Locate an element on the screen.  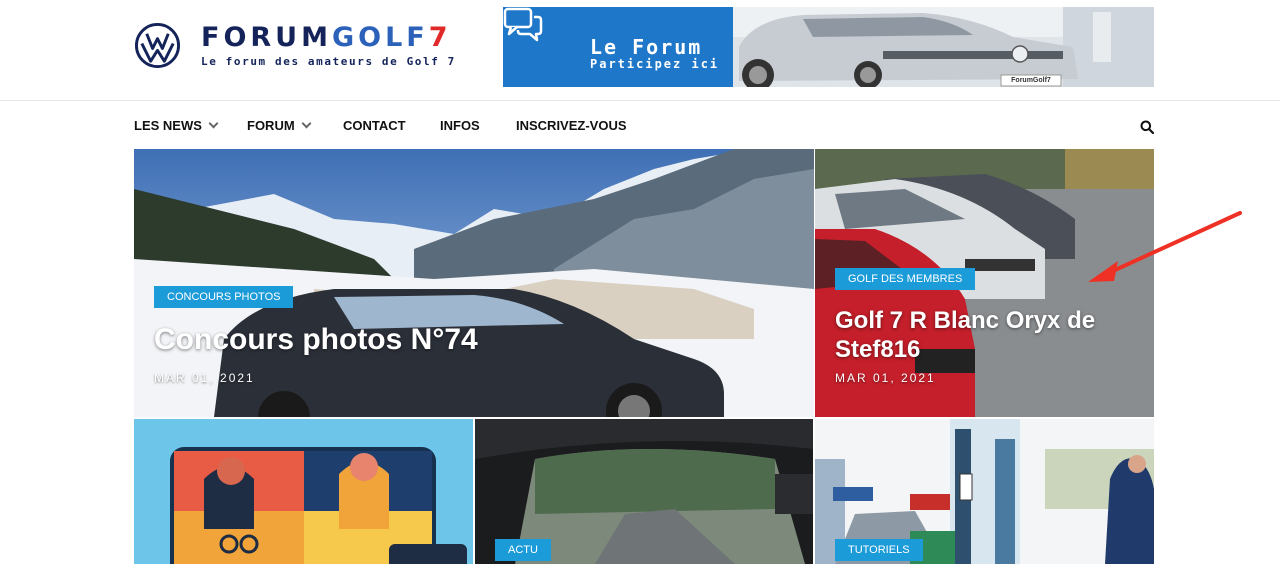
logo-title: FORUMGOLF7 is located at coordinates (326, 37).